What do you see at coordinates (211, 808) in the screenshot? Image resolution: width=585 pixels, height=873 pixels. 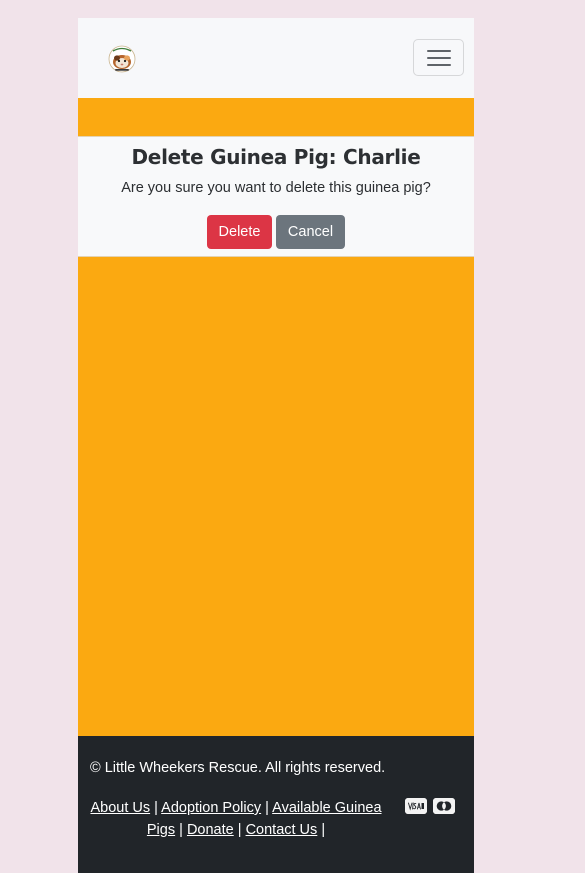 I see `footer-link-adoption-policy: Adoption Policy` at bounding box center [211, 808].